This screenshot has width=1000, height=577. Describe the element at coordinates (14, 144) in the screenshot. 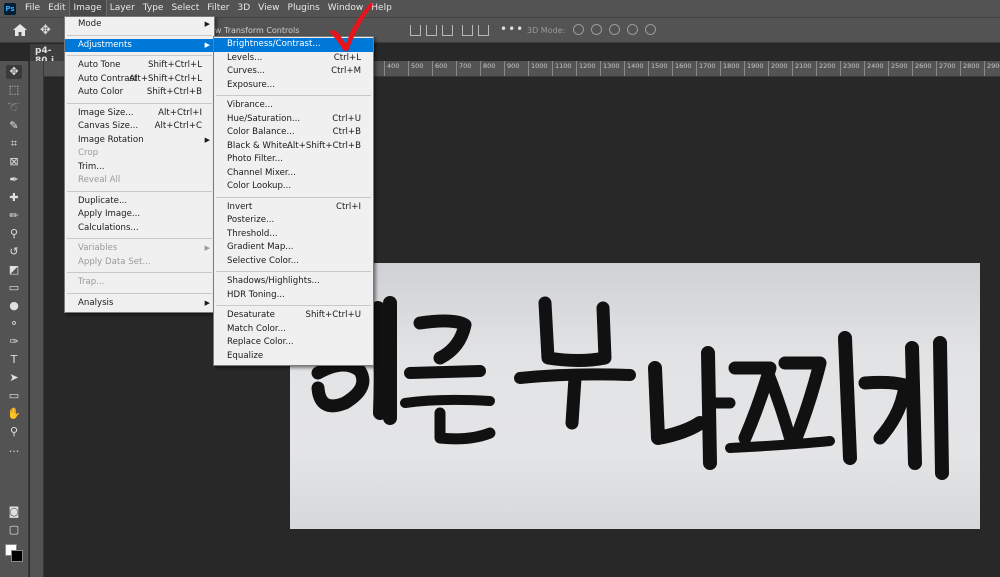

I see `crop-tool-icon: ⌗` at that location.